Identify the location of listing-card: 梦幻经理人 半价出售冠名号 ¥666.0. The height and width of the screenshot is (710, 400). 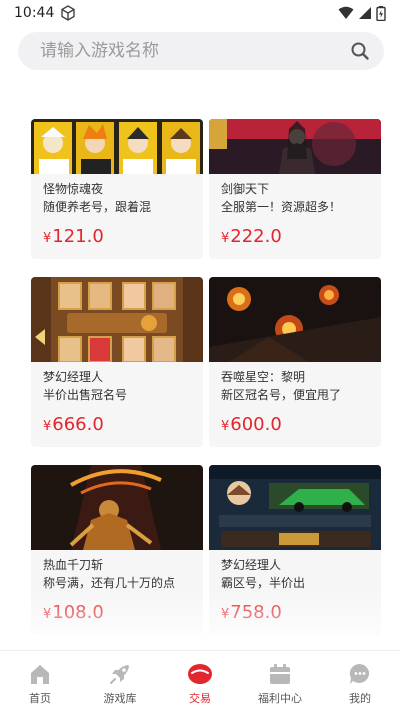
(117, 362).